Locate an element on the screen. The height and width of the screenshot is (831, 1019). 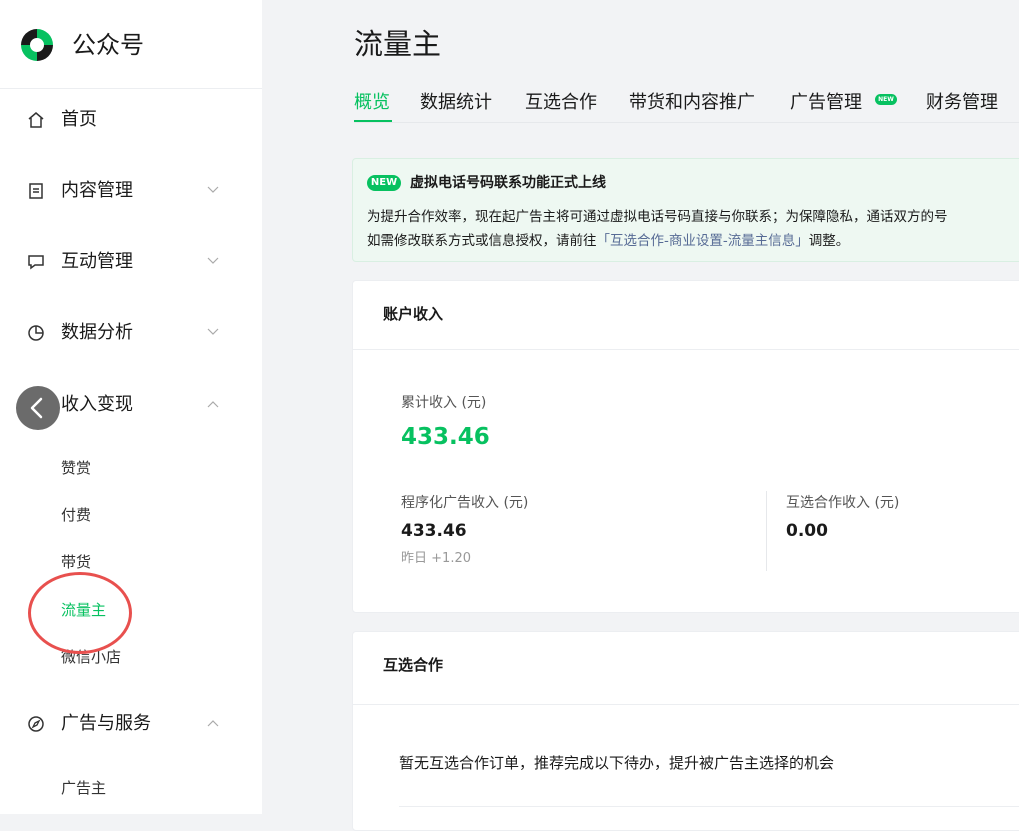
back-button is located at coordinates (38, 408).